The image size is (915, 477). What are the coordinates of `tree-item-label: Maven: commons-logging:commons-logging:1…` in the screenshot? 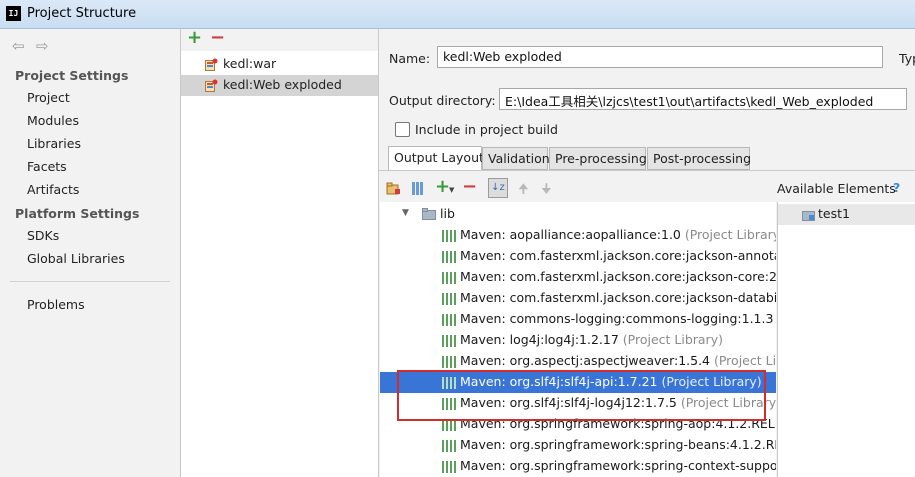 It's located at (618, 318).